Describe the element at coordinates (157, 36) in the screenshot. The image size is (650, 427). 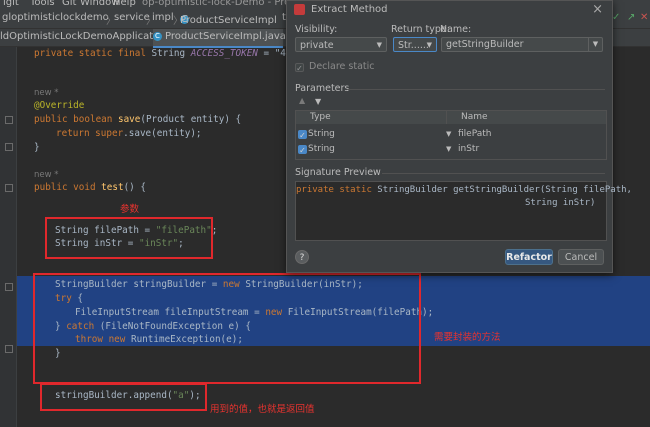
I see `class-icon: C` at that location.